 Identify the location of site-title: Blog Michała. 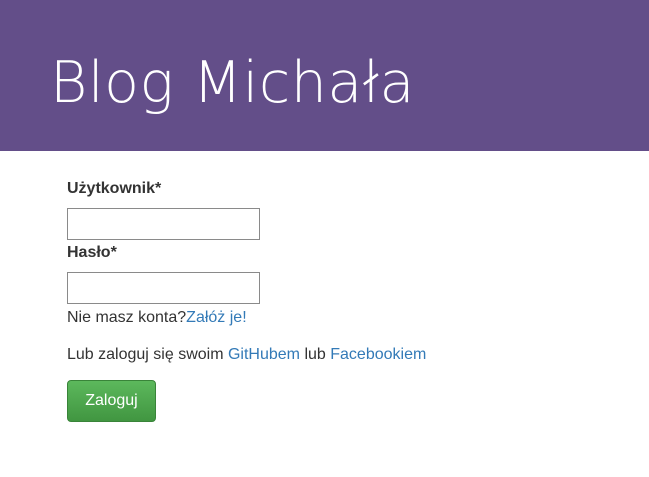
(232, 83).